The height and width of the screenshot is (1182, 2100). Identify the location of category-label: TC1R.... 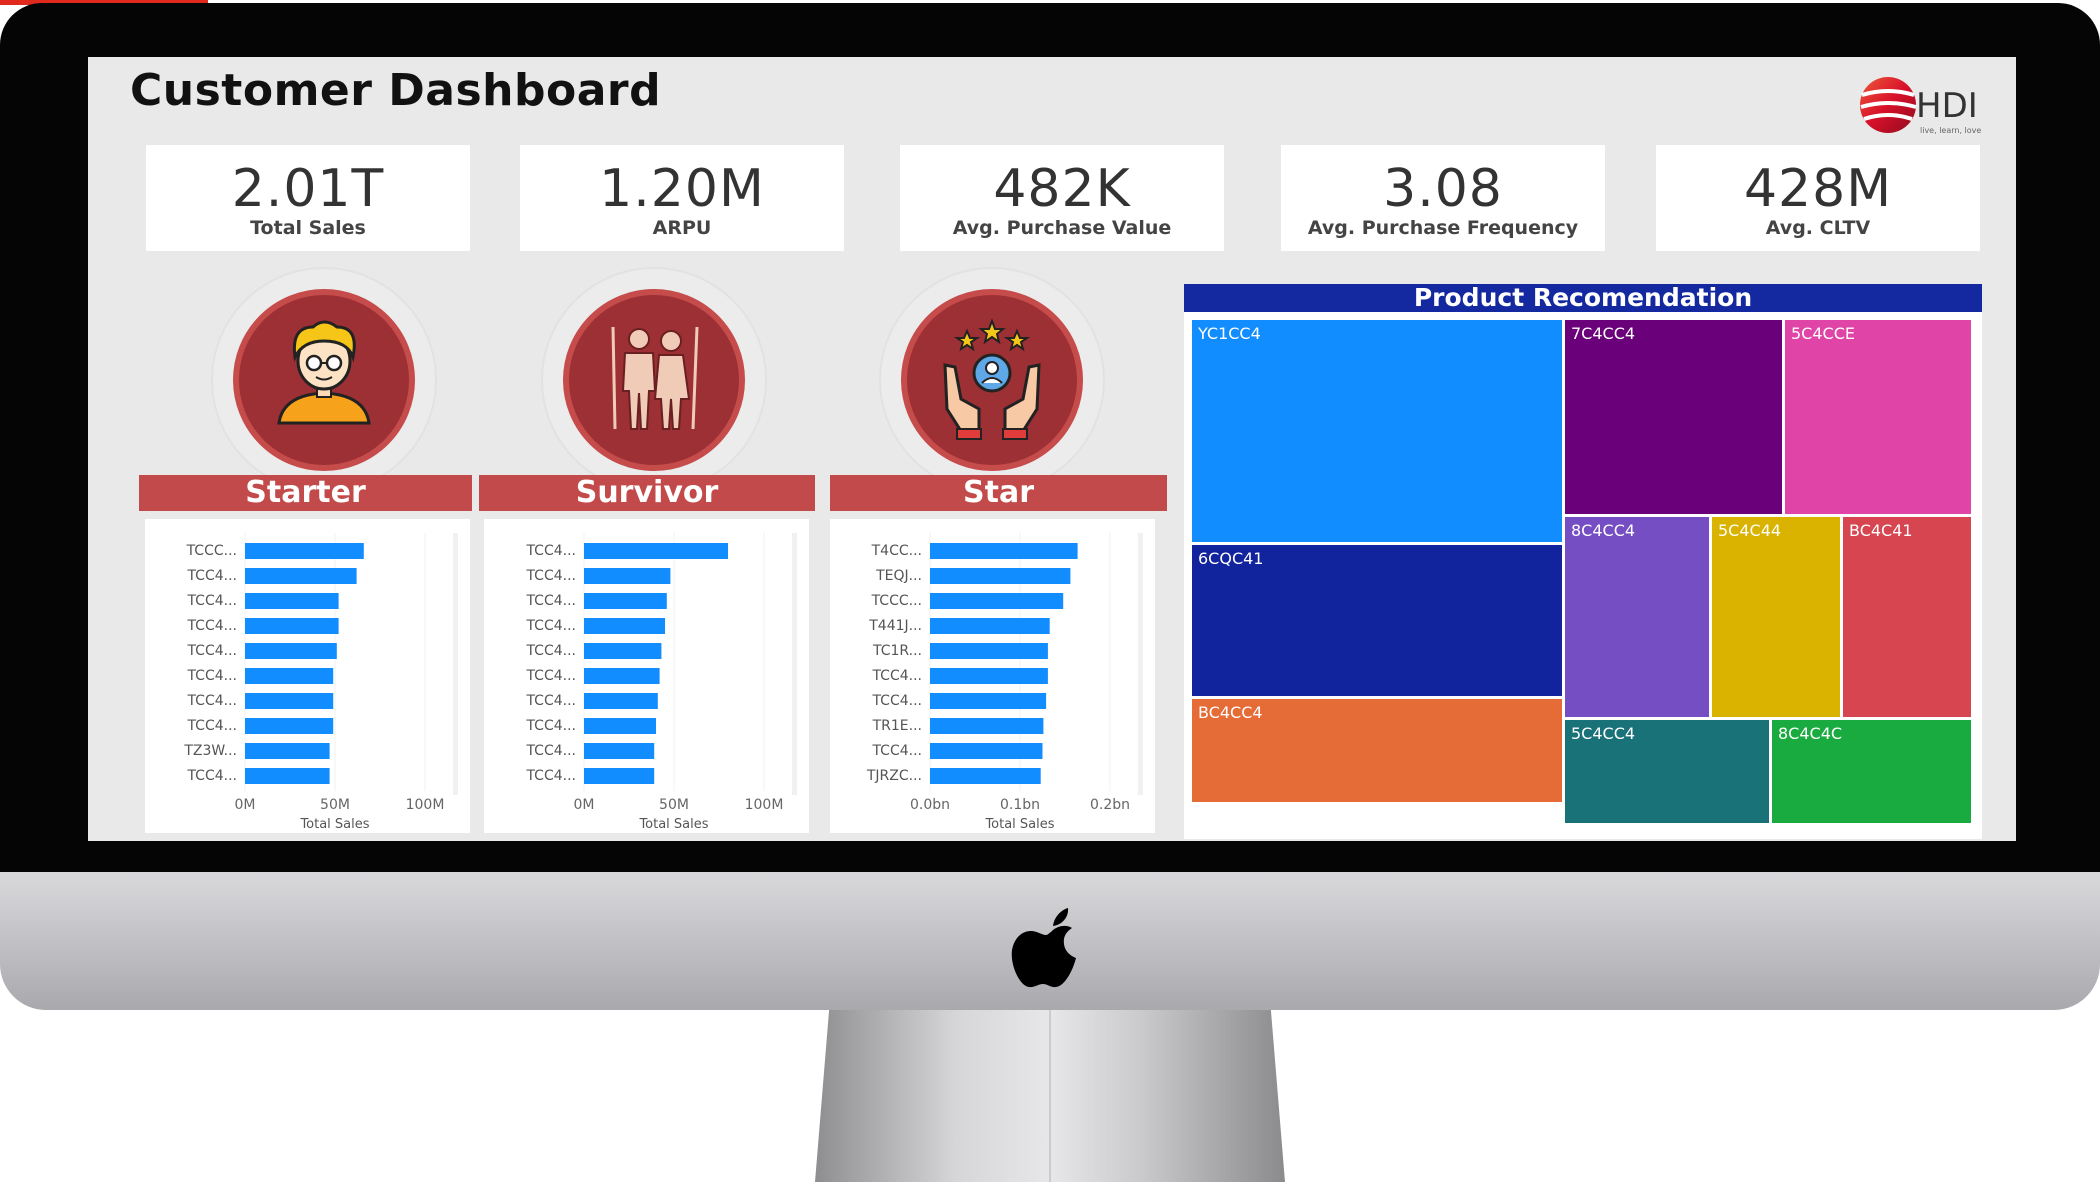
(897, 651).